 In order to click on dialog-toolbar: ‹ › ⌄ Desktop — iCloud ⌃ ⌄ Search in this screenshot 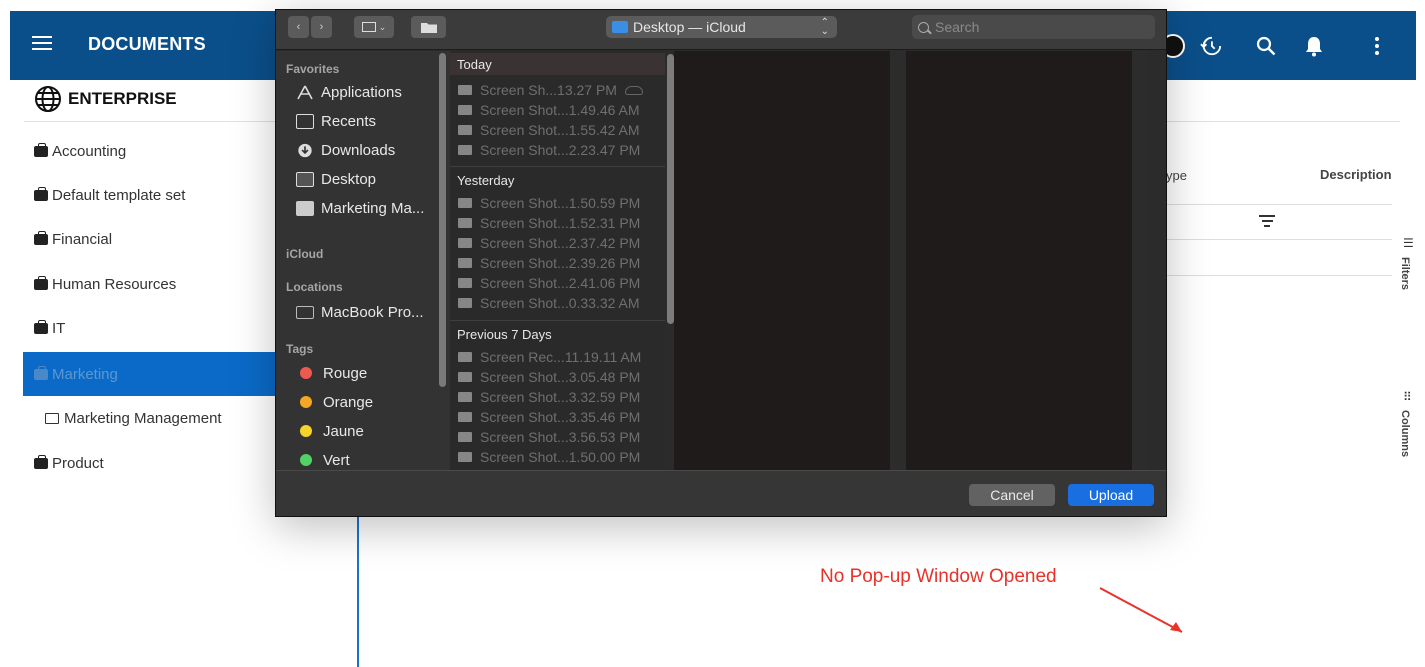, I will do `click(721, 30)`.